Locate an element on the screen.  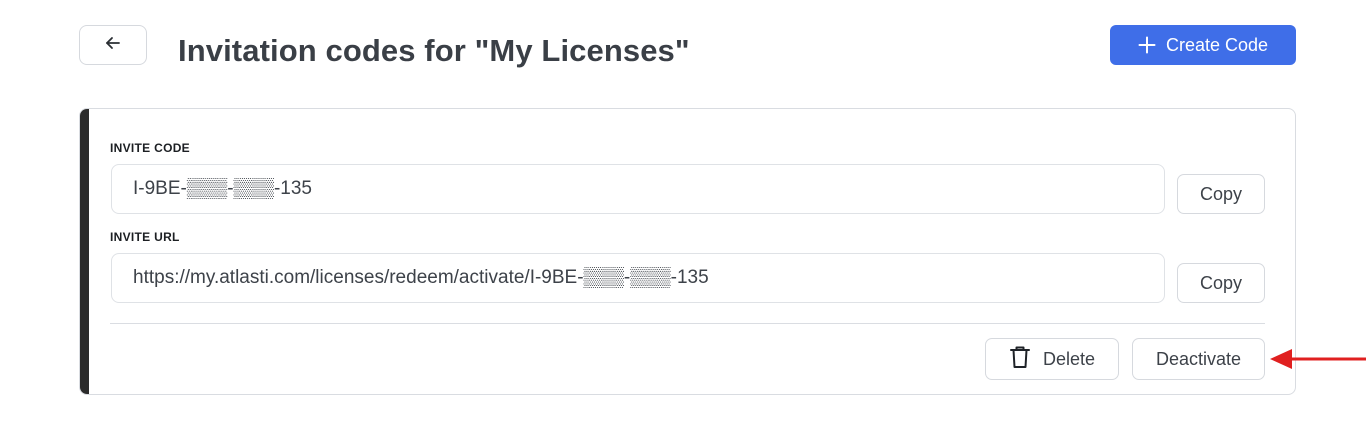
copy-invite-url-button: Copy is located at coordinates (1221, 283).